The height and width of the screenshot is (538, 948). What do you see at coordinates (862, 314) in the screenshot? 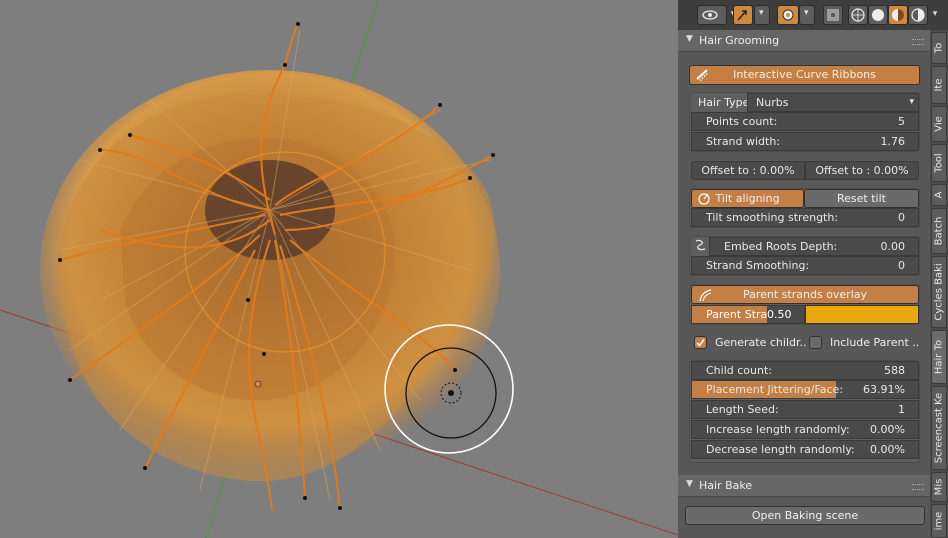
I see `parent-color-swatch` at bounding box center [862, 314].